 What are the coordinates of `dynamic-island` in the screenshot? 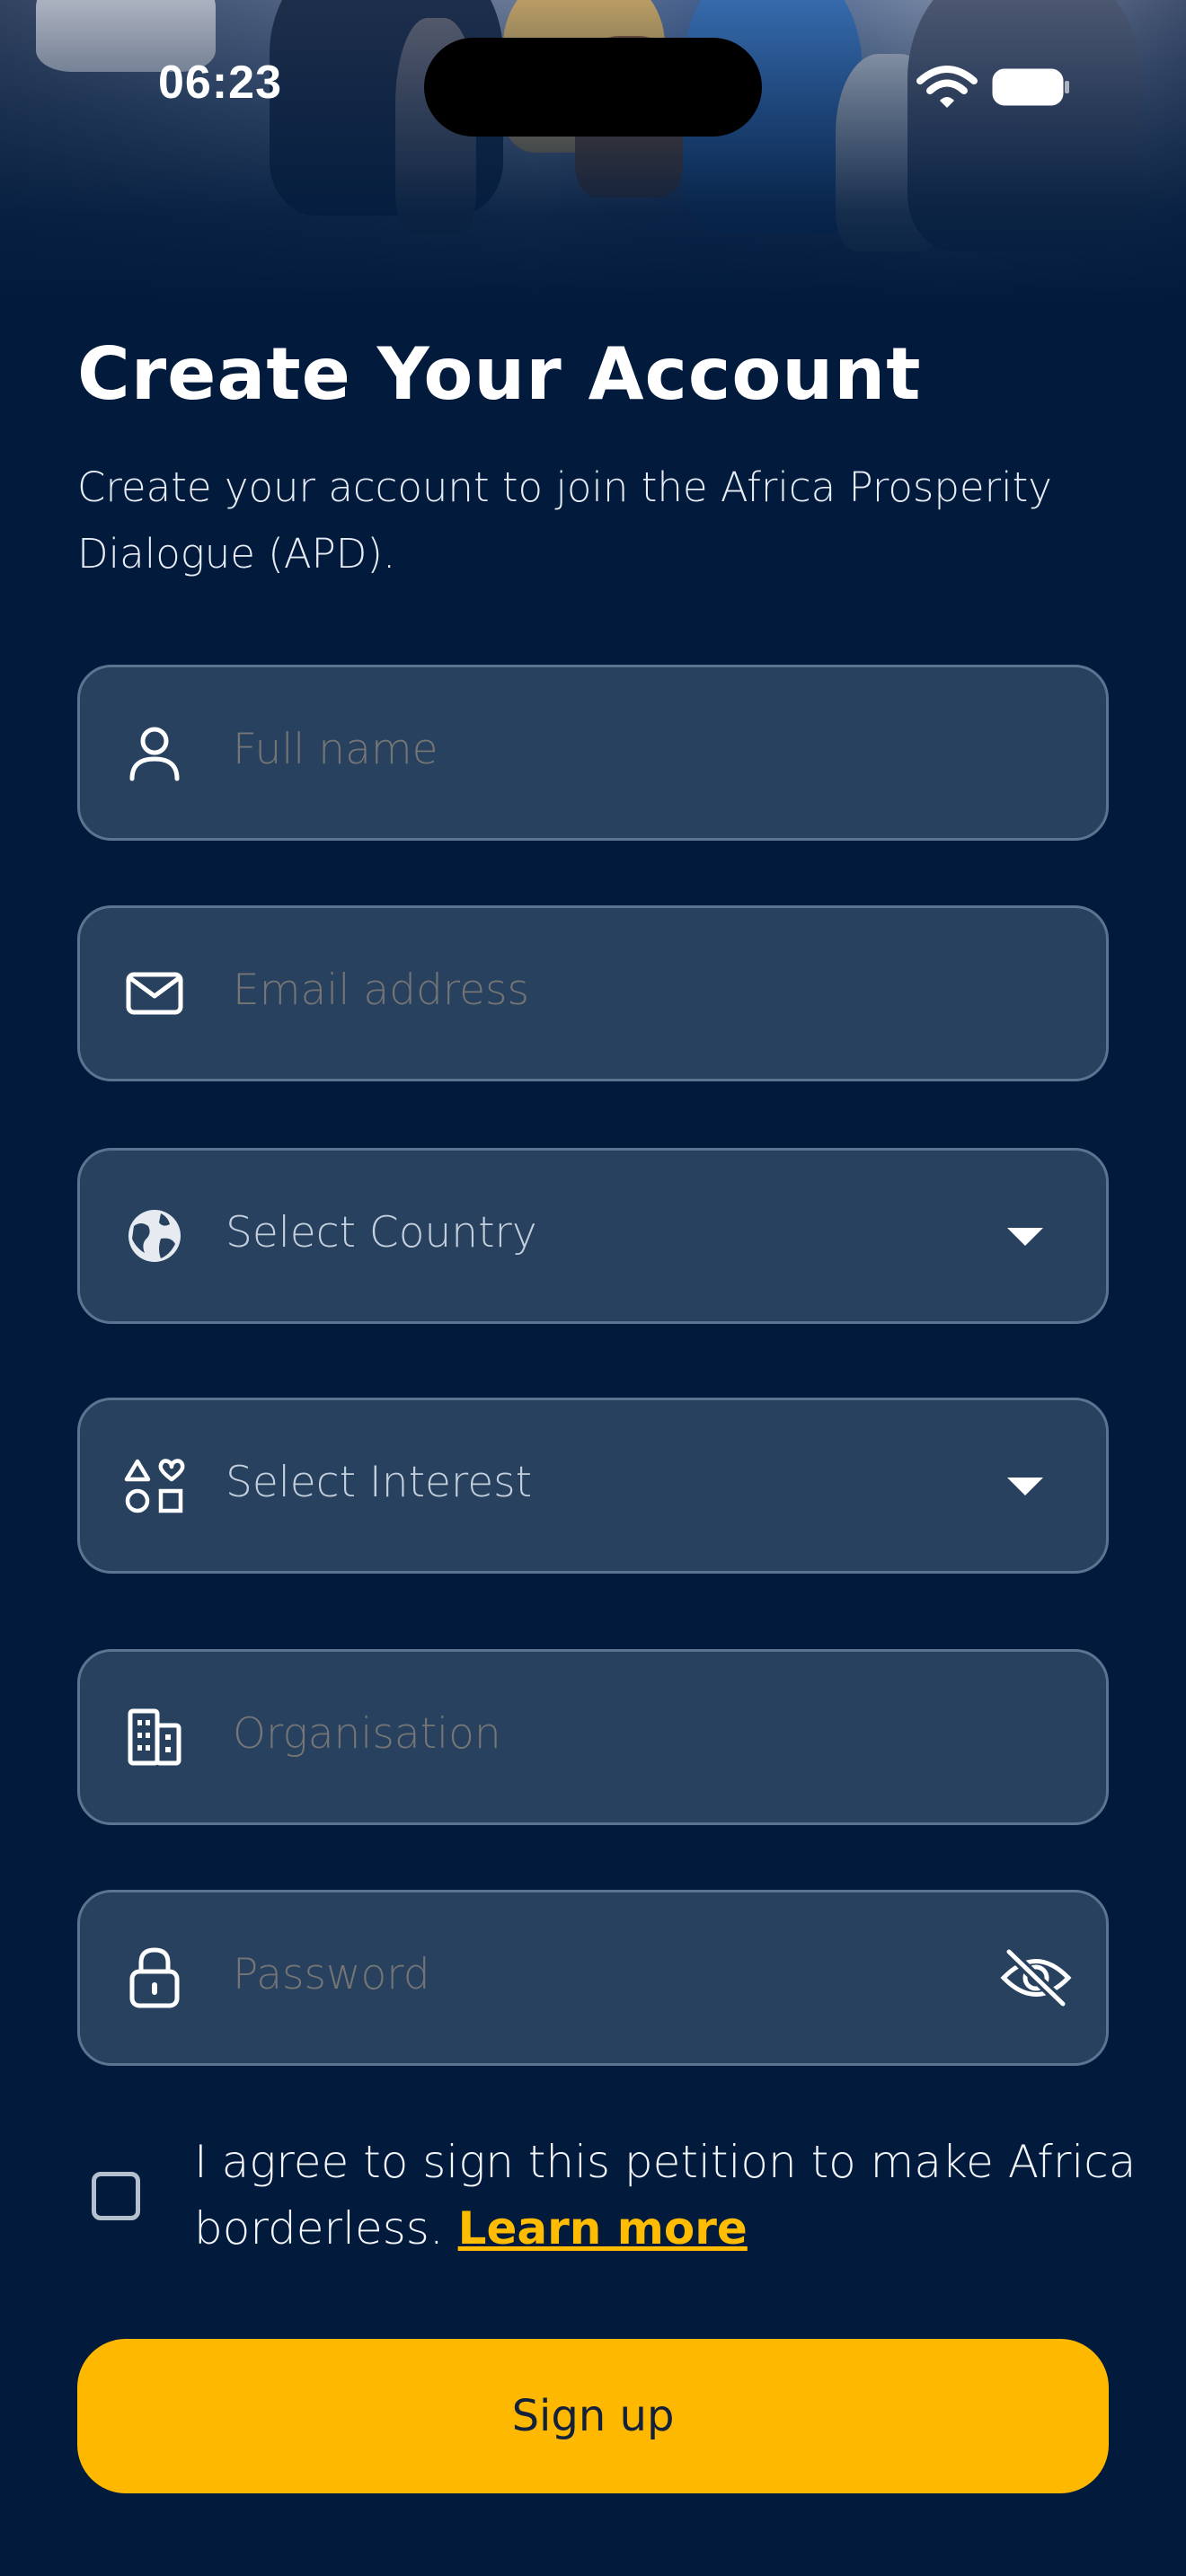 It's located at (593, 87).